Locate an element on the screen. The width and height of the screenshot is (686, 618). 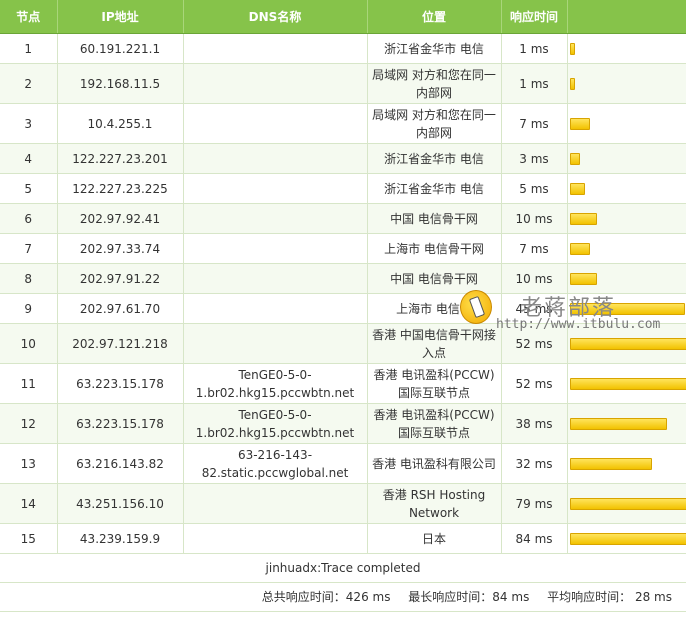
table-row: 4 122.227.23.201 浙江省金华市 电信 3 ms is located at coordinates (343, 158).